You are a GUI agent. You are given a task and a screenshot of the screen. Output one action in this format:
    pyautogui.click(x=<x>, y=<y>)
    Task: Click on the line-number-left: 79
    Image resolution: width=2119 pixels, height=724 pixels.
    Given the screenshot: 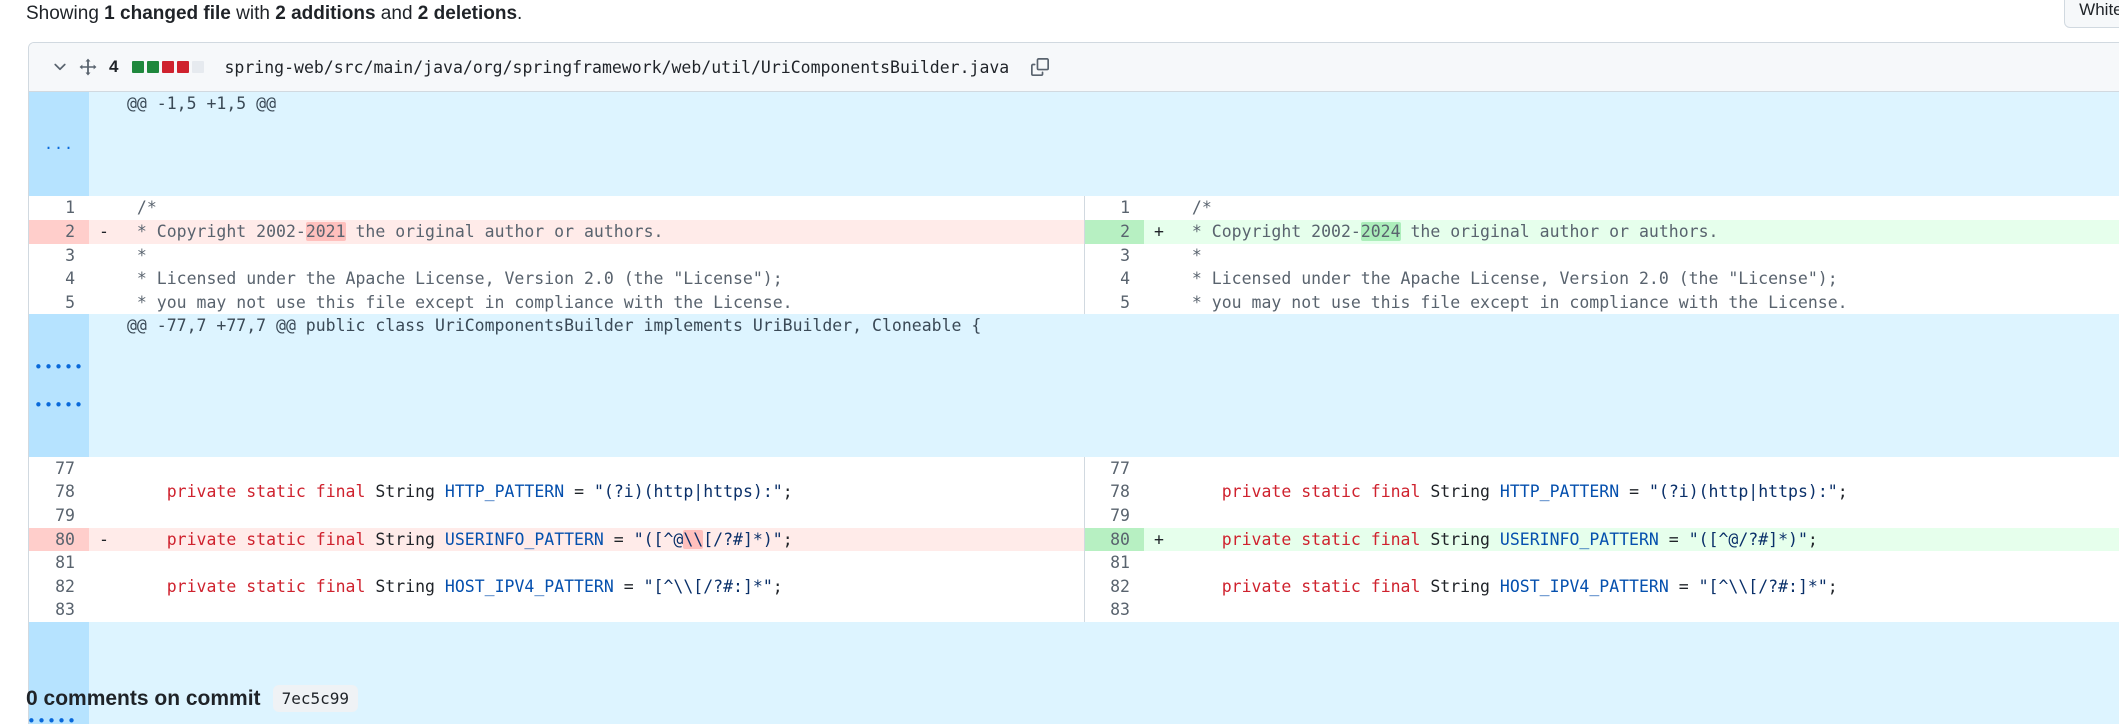 What is the action you would take?
    pyautogui.click(x=59, y=515)
    